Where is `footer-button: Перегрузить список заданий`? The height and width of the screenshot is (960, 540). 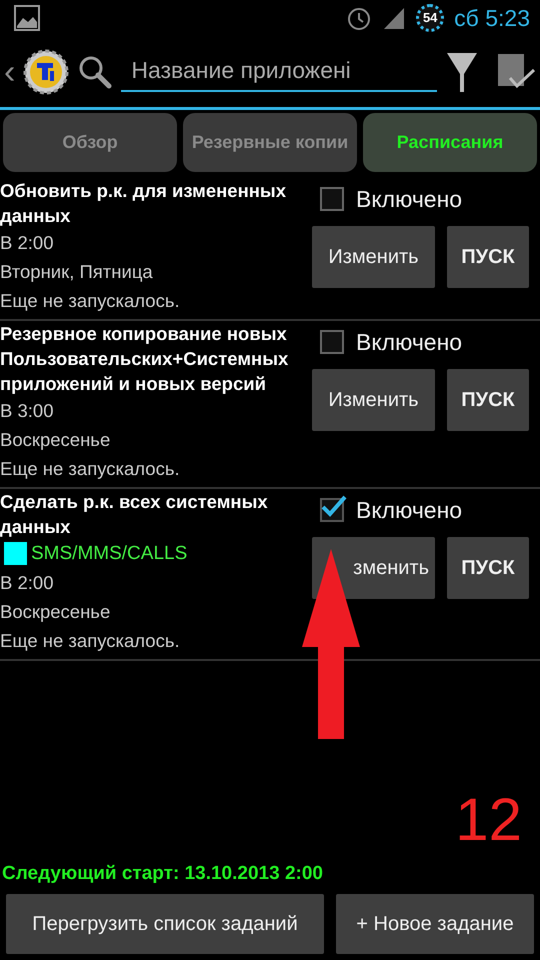
footer-button: Перегрузить список заданий is located at coordinates (165, 924).